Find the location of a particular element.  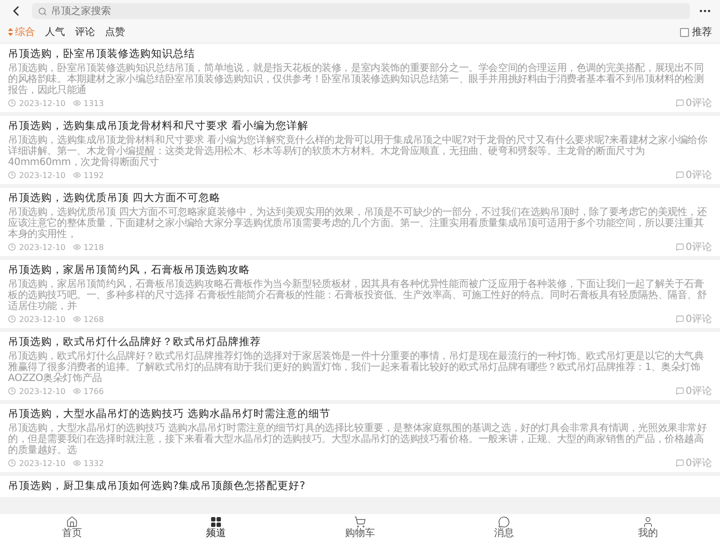

article-title: 吊顶选购，选购优质吊顶 四大方面不可忽略 is located at coordinates (115, 198).